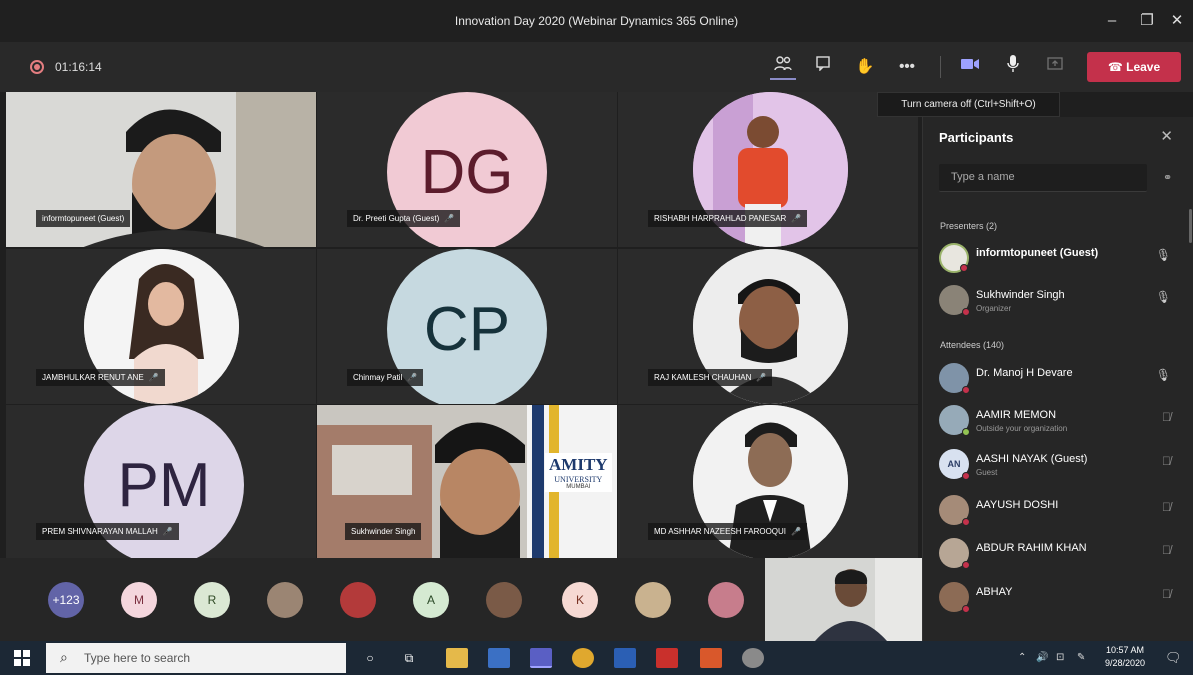 This screenshot has height=675, width=1193. I want to click on recording-icon, so click(37, 67).